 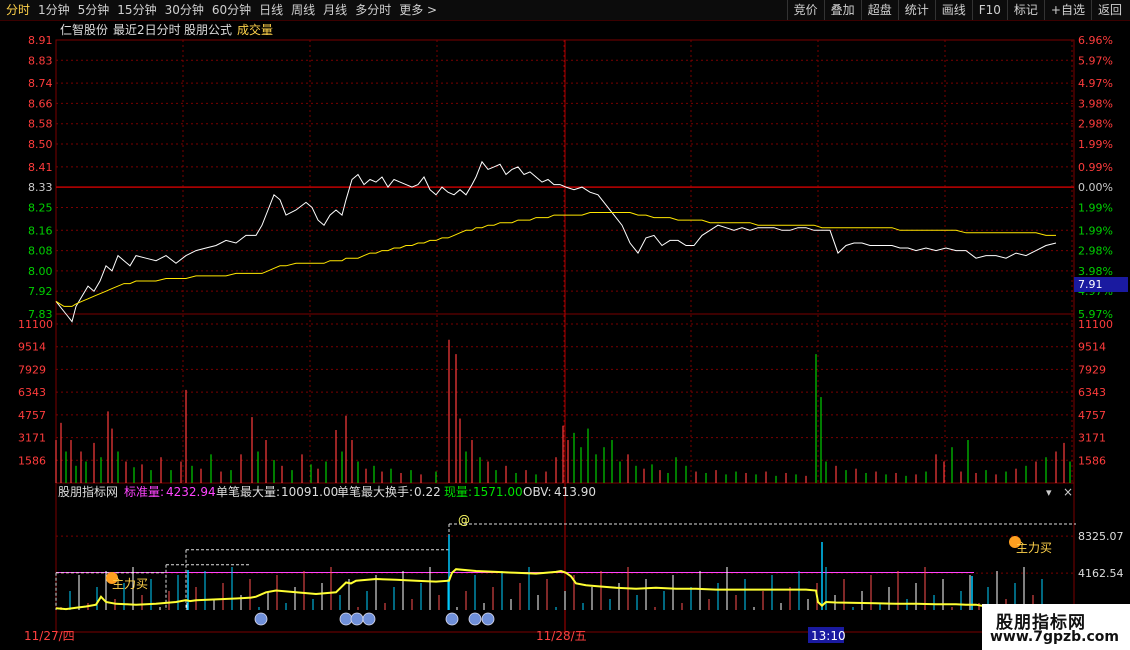 What do you see at coordinates (84, 29) in the screenshot?
I see `stock-name: 仁智股份` at bounding box center [84, 29].